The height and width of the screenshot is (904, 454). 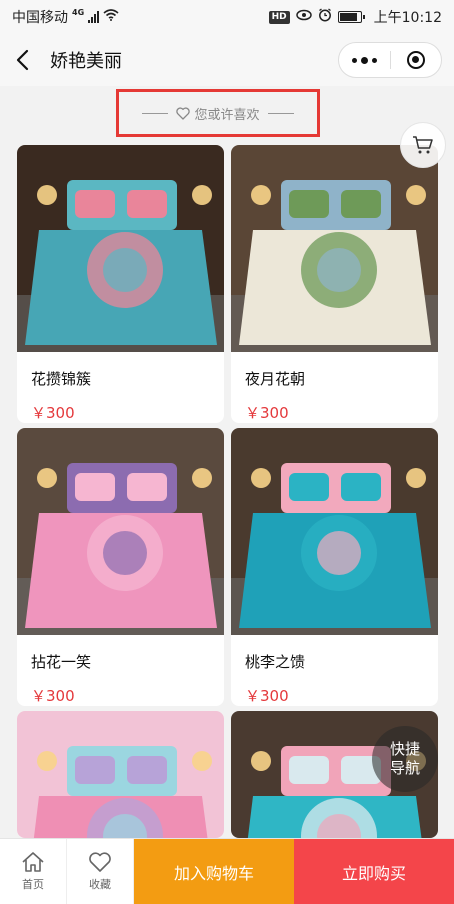 I want to click on home-icon, so click(x=33, y=862).